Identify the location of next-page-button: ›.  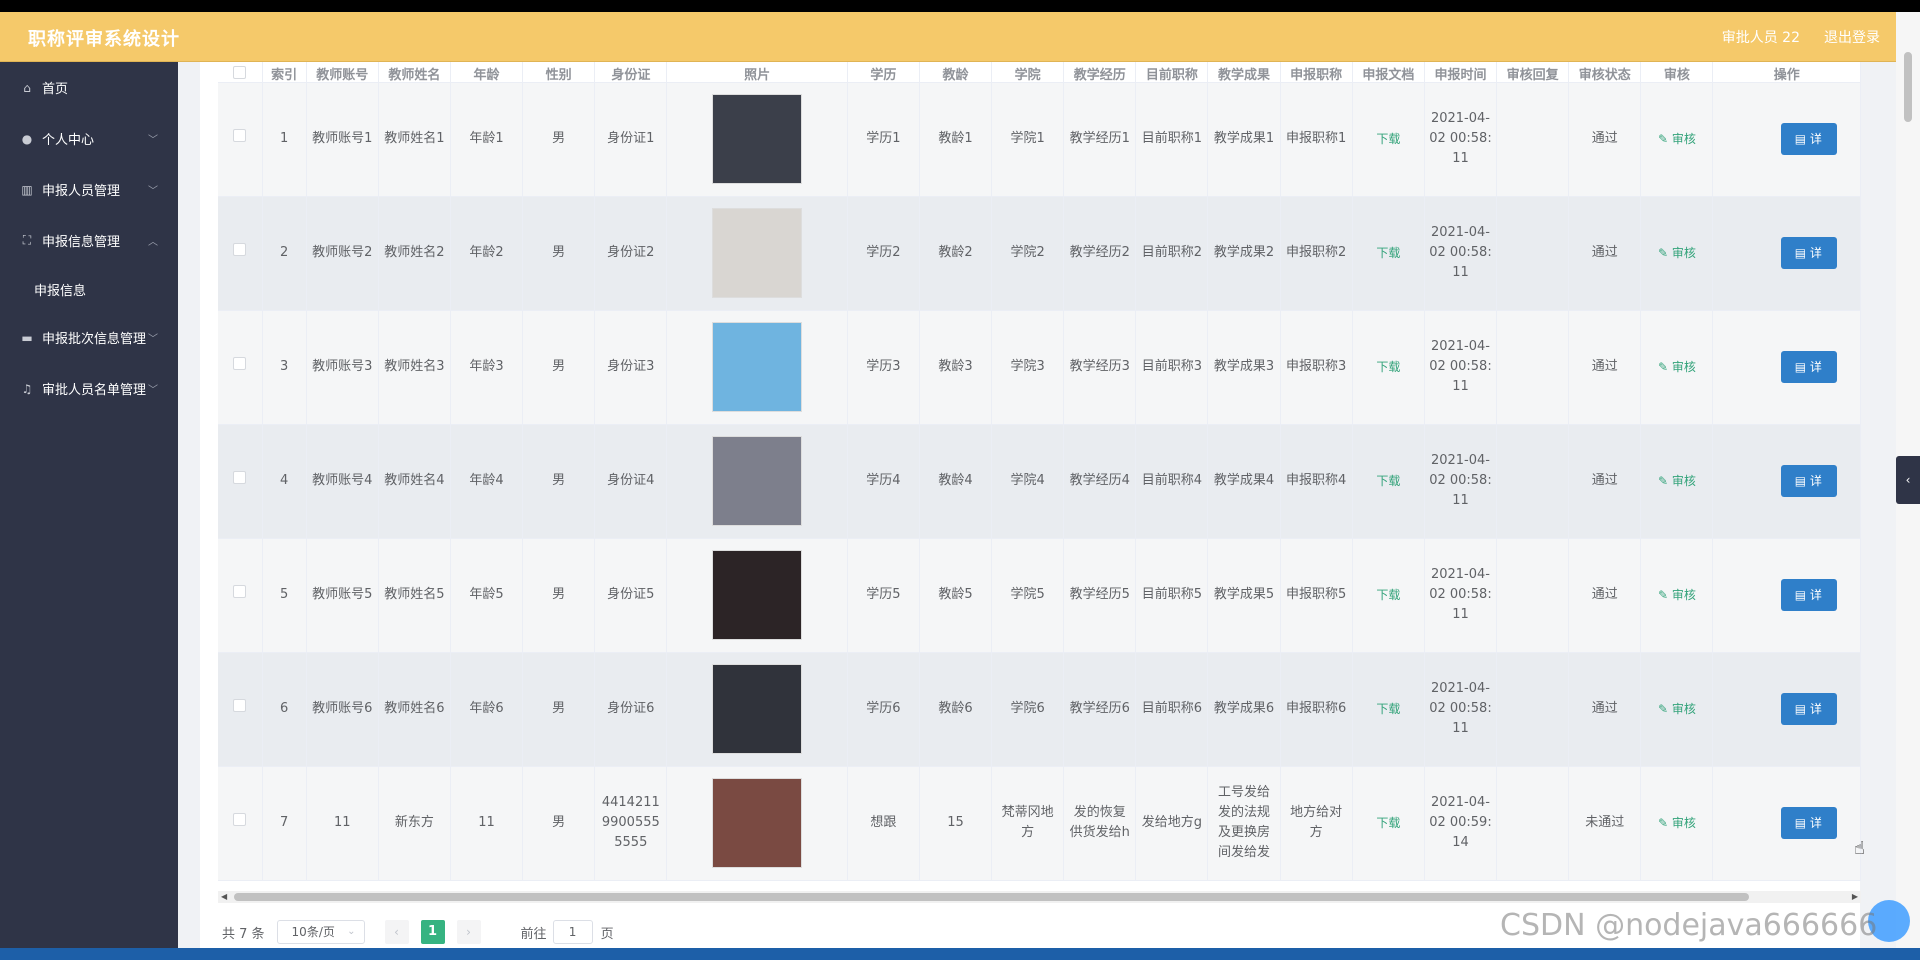
(468, 932).